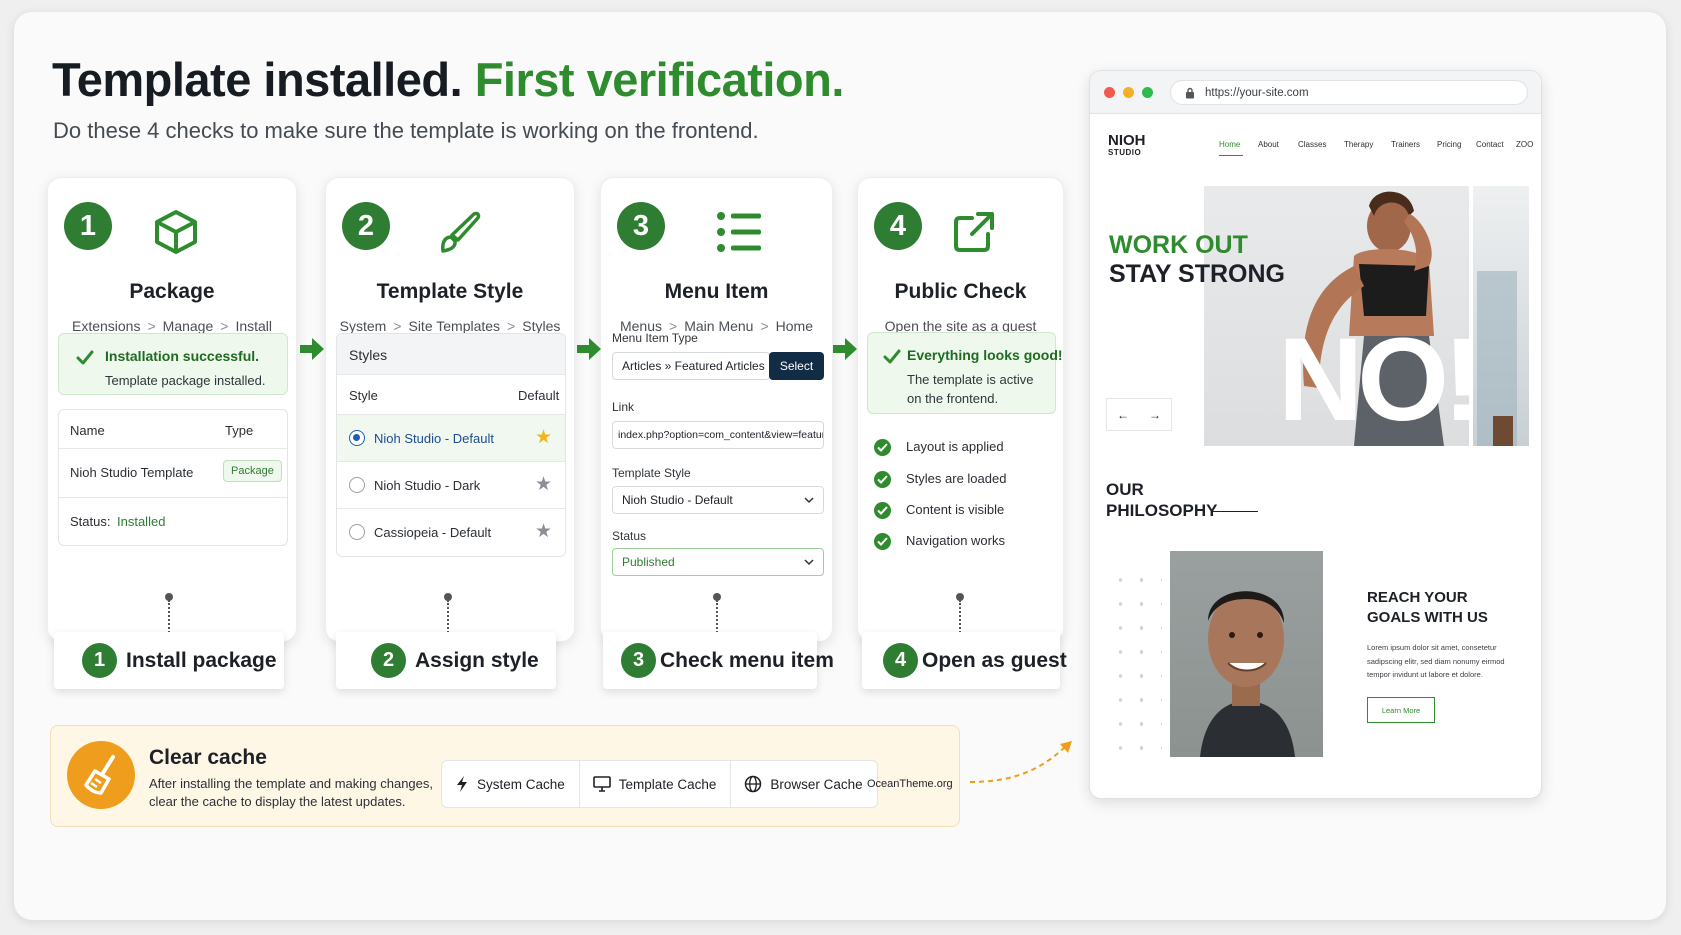 Image resolution: width=1681 pixels, height=935 pixels. Describe the element at coordinates (1123, 415) in the screenshot. I see `prev-arrow-icon: ←` at that location.